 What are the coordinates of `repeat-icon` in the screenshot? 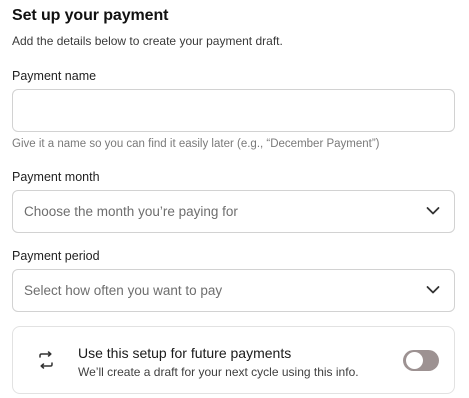 It's located at (46, 360).